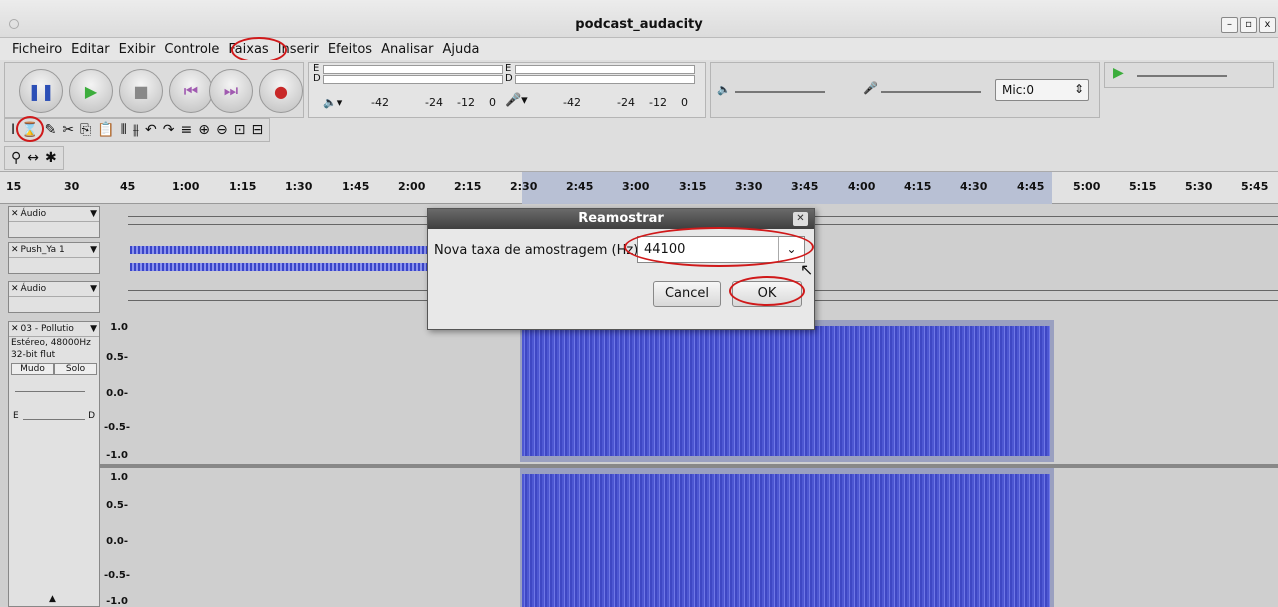 This screenshot has width=1278, height=607. I want to click on selection-tool-icon: I, so click(13, 130).